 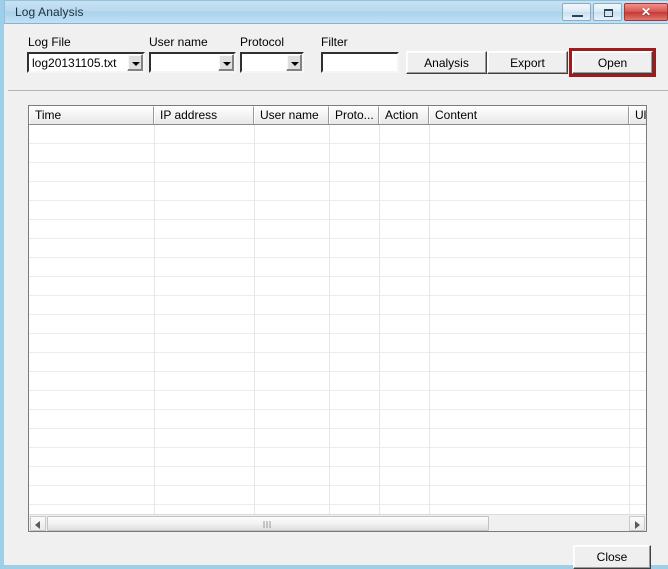 I want to click on horizontal-scrollbar, so click(x=337, y=522).